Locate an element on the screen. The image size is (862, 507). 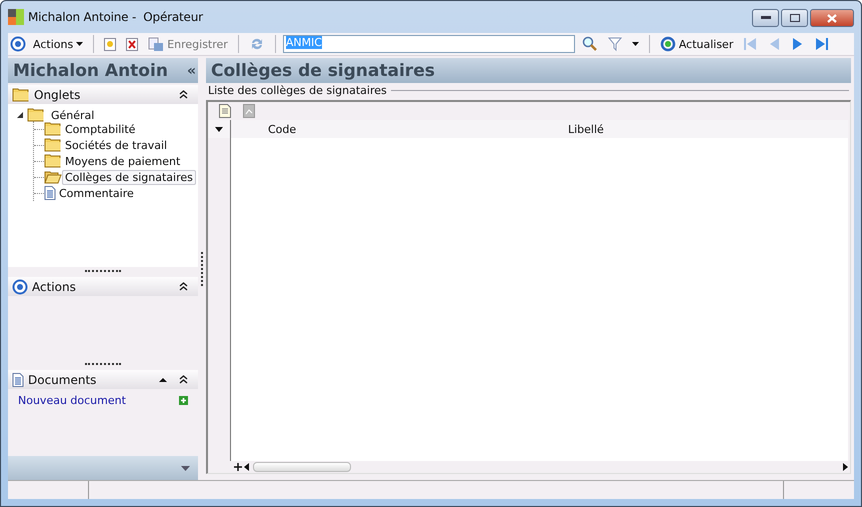
tree-item: Comptabilité is located at coordinates (100, 129).